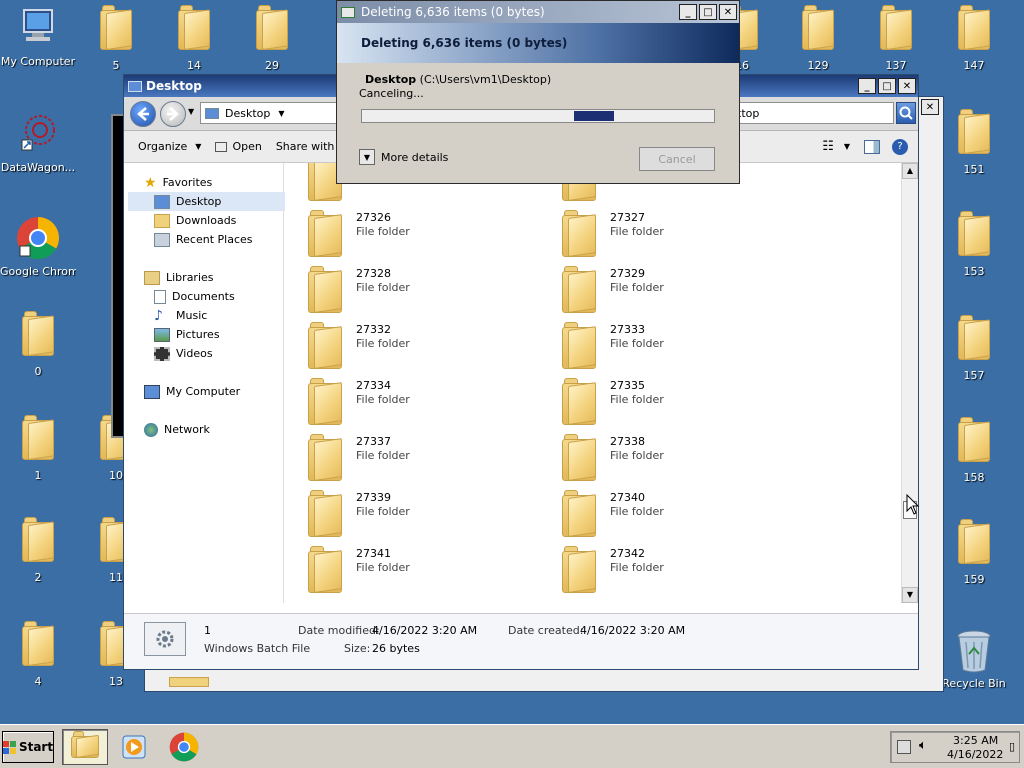 Image resolution: width=1024 pixels, height=768 pixels. What do you see at coordinates (206, 201) in the screenshot?
I see `nav-desktop: Desktop` at bounding box center [206, 201].